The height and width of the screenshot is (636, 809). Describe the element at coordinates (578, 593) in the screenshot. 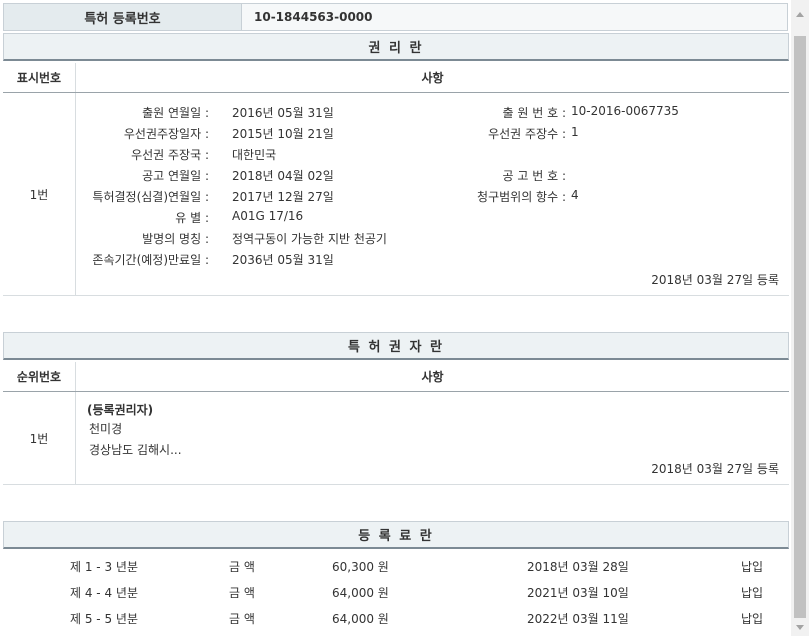

I see `fee-payment-date: 2021년 03월 10일` at that location.